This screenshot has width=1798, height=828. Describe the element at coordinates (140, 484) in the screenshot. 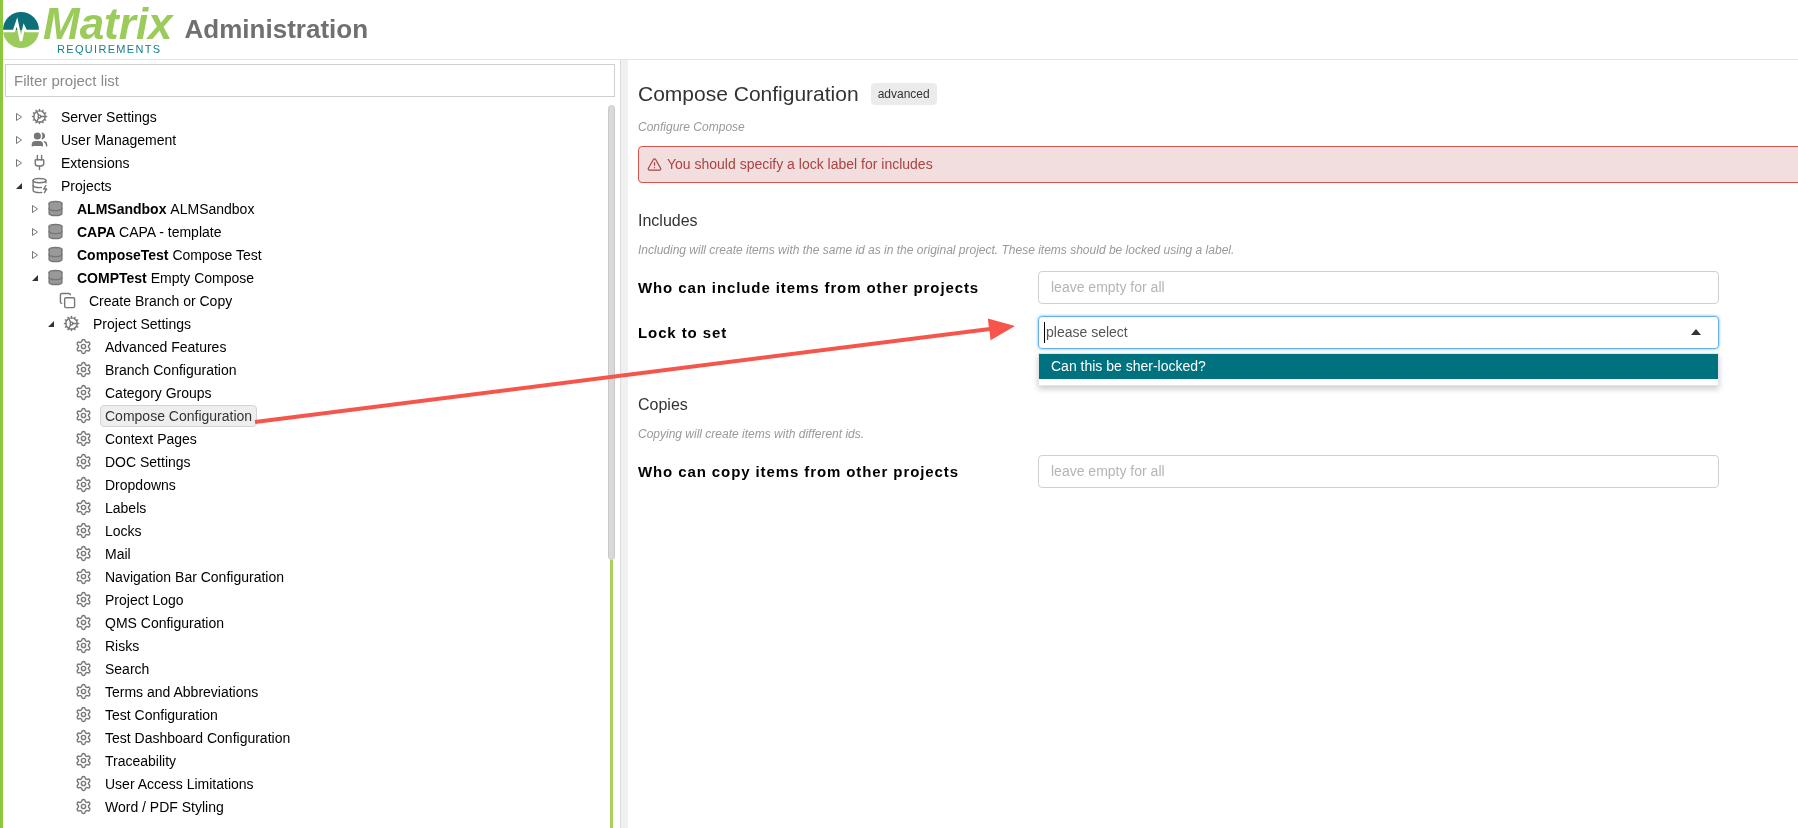

I see `tree-item: Dropdowns` at that location.